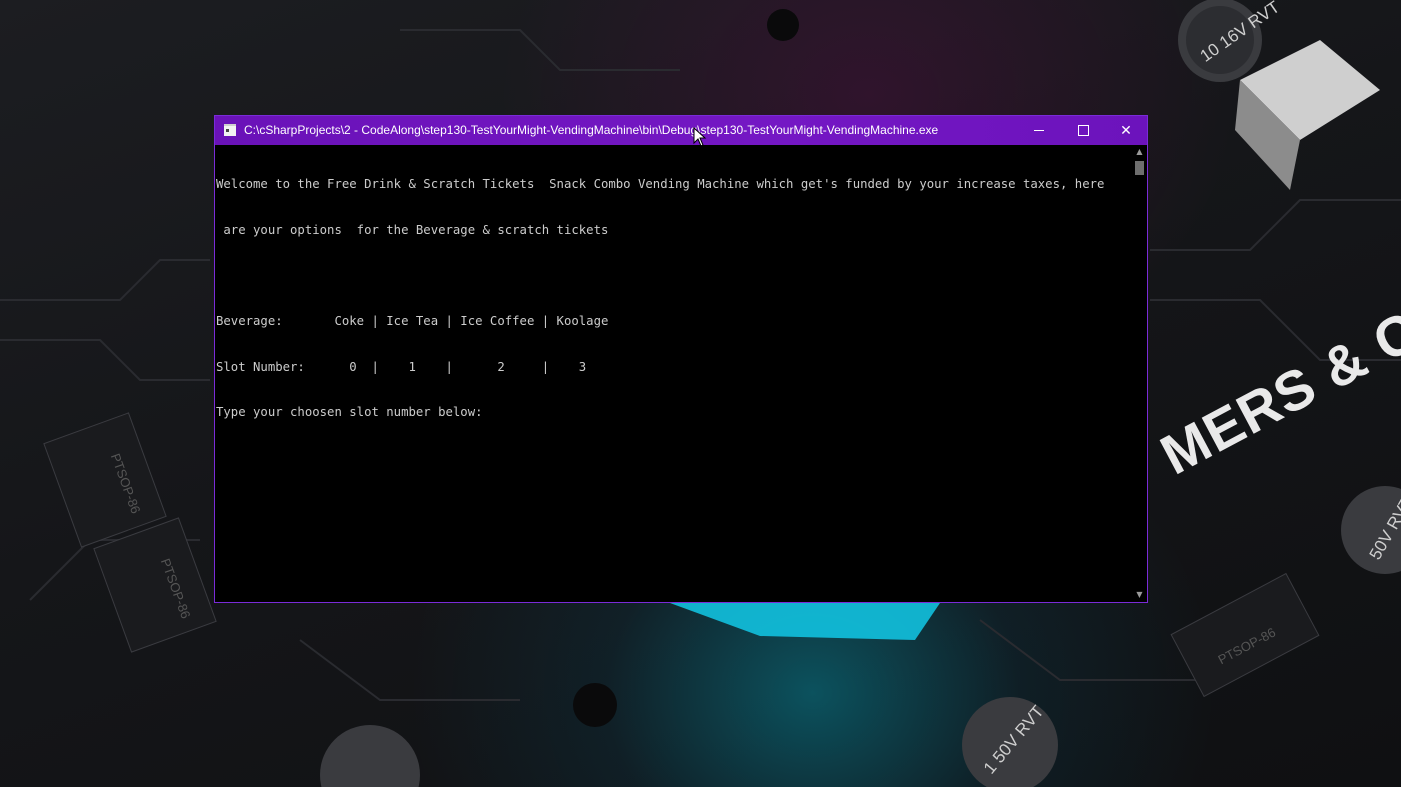 The height and width of the screenshot is (787, 1401). Describe the element at coordinates (1010, 742) in the screenshot. I see `capacitor-bottom: 1 50V RVT` at that location.